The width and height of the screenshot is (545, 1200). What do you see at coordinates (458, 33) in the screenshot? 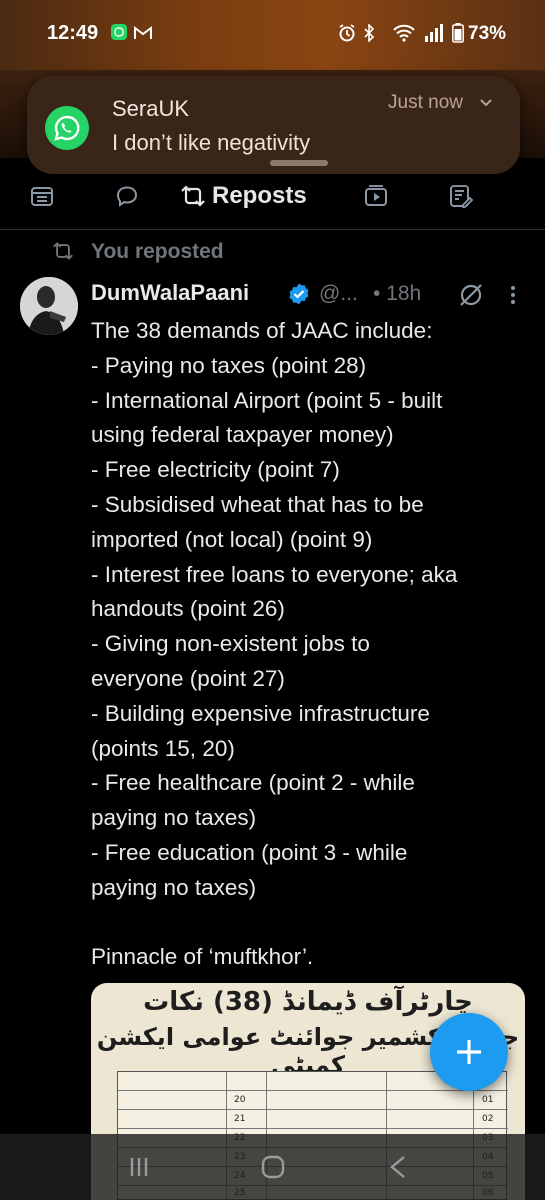
I see `battery-icon` at bounding box center [458, 33].